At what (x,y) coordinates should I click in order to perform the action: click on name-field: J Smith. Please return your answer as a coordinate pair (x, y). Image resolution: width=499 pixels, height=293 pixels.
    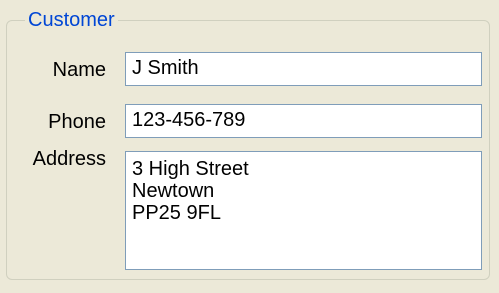
    Looking at the image, I should click on (303, 69).